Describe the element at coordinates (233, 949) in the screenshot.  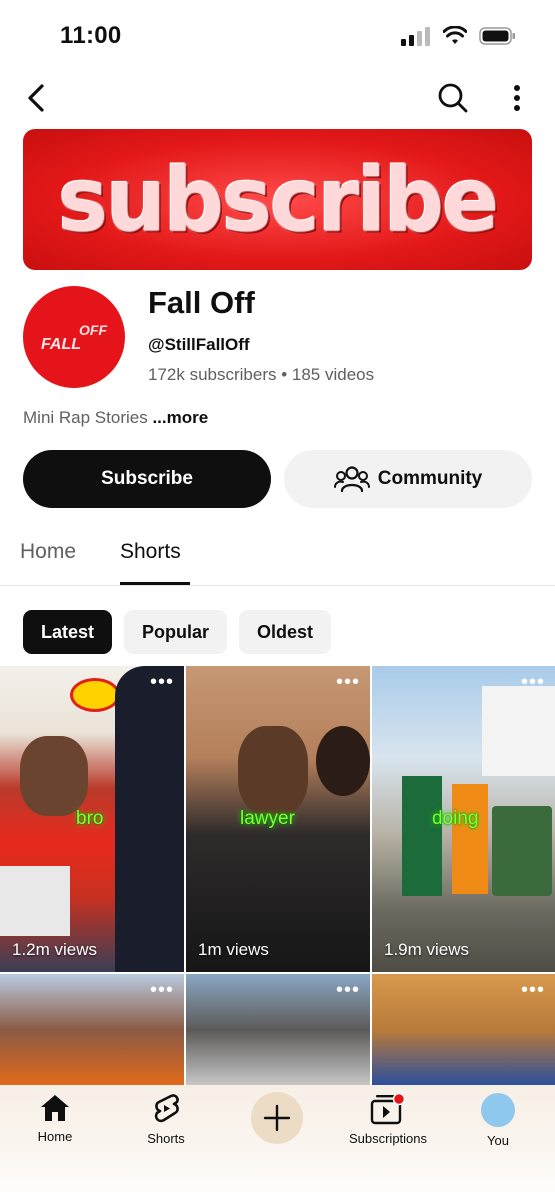
I see `short-views: 1m views` at that location.